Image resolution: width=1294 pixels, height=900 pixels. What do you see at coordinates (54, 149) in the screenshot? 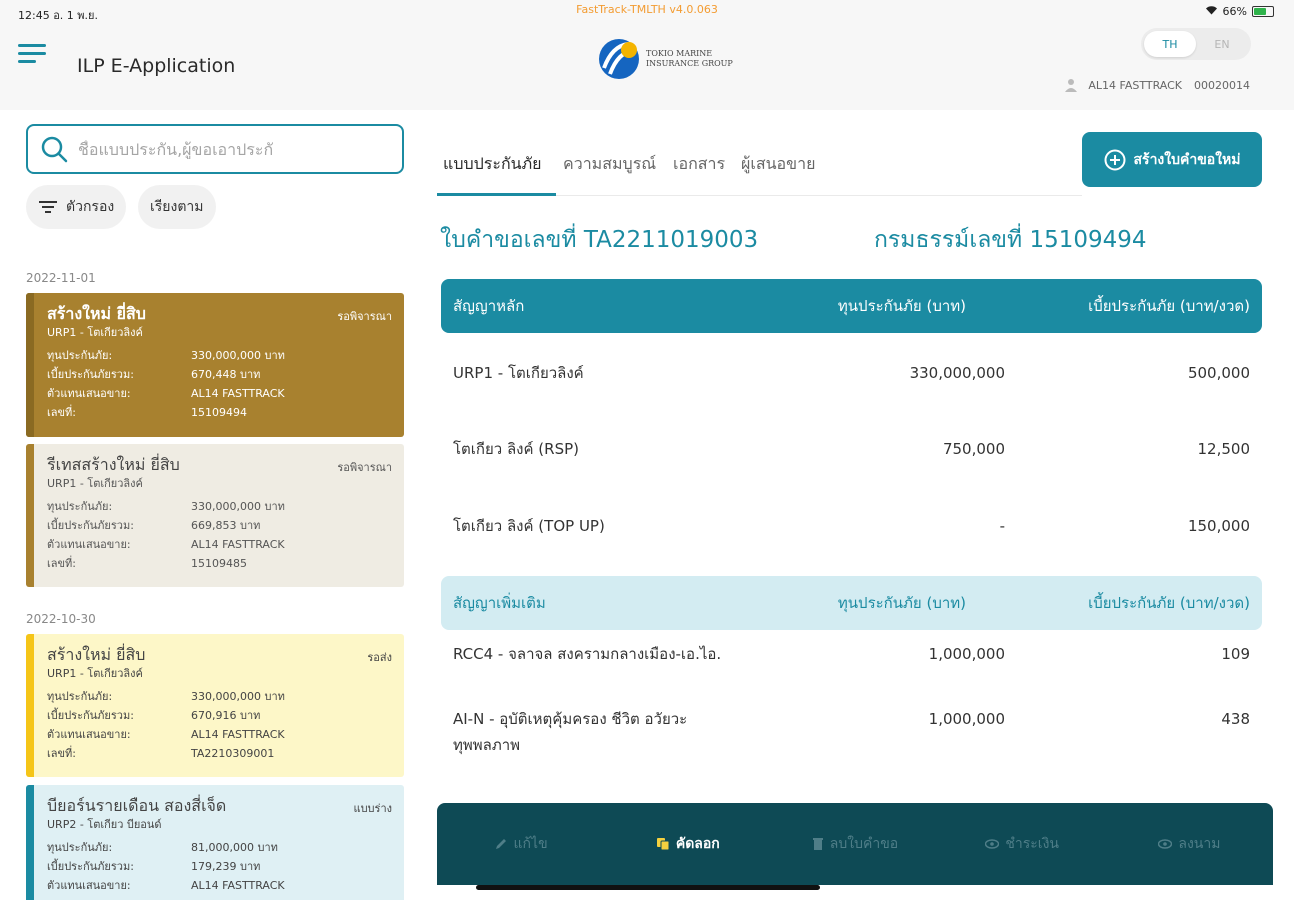
I see `search-icon` at bounding box center [54, 149].